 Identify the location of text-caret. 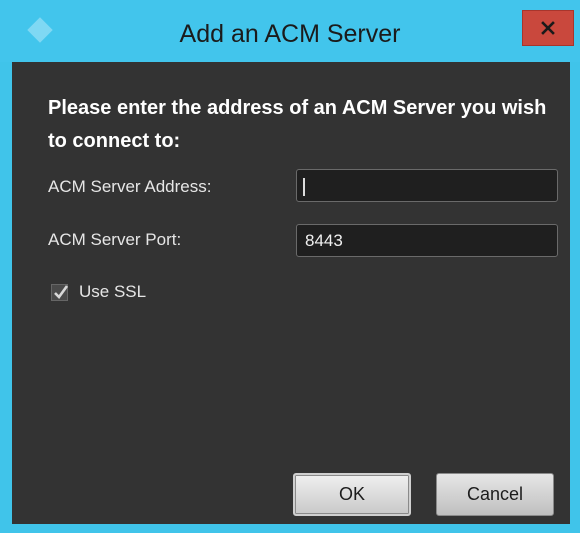
(304, 187).